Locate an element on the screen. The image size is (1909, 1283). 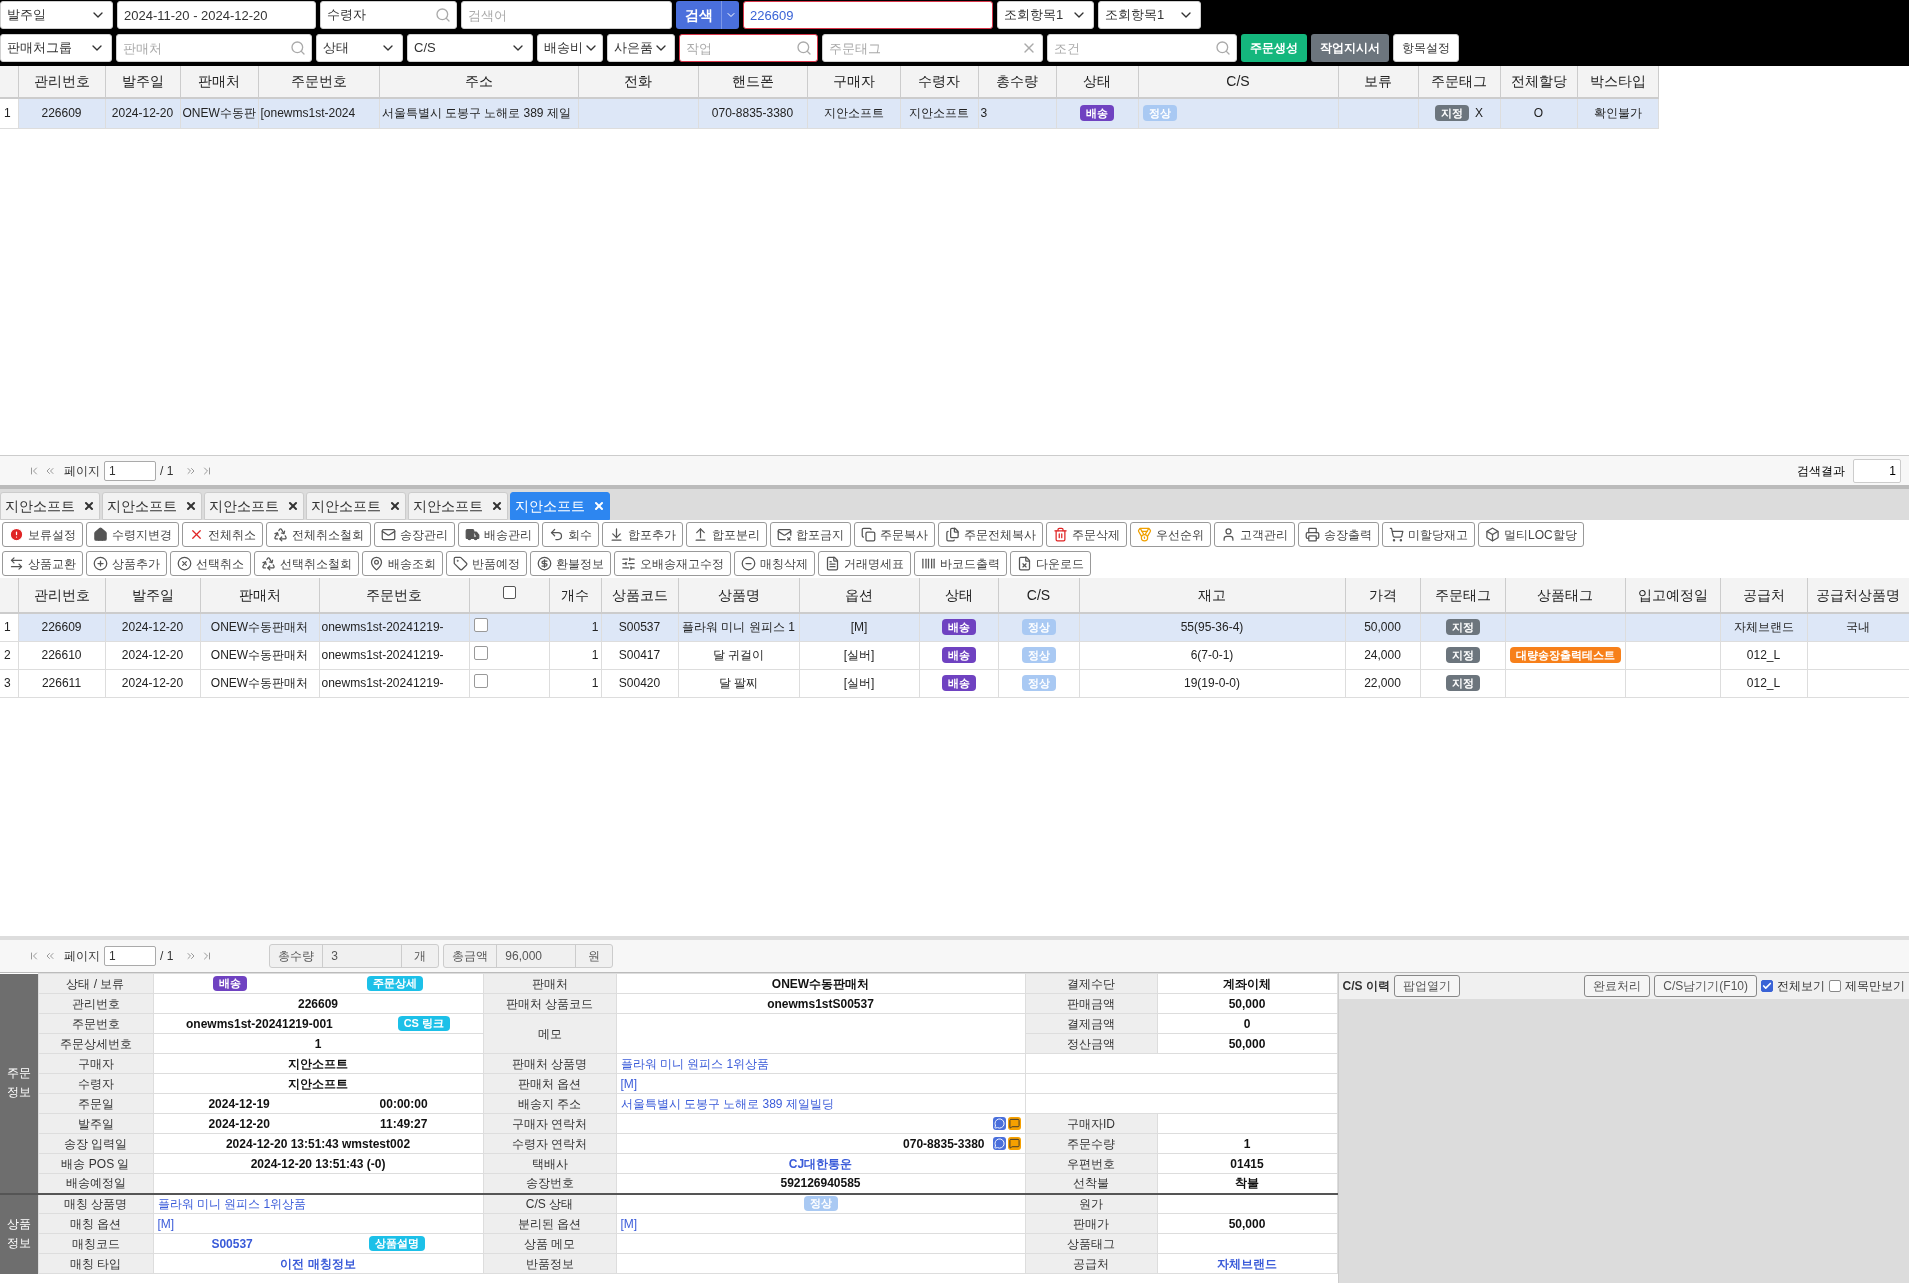
toolbar-button: 회수 is located at coordinates (570, 534).